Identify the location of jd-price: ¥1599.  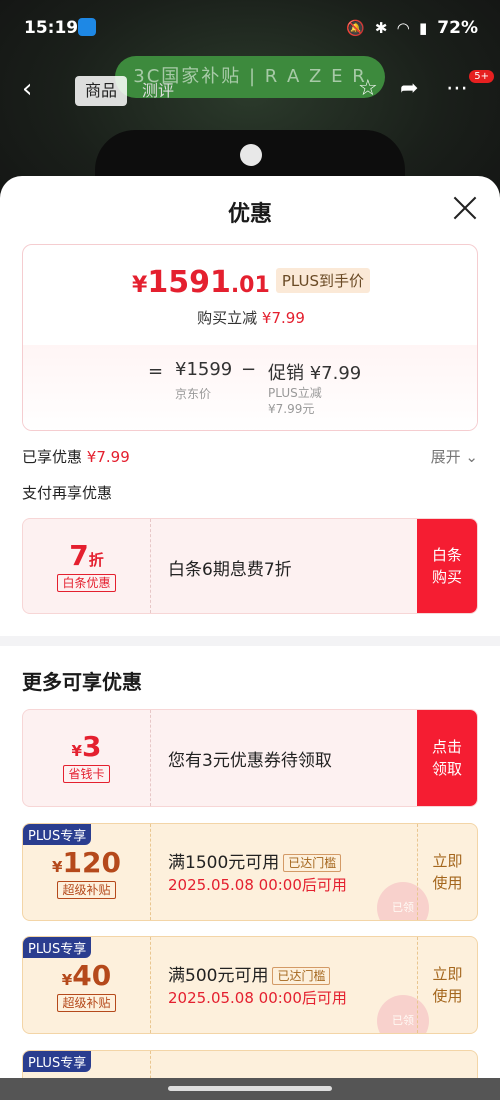
(204, 369).